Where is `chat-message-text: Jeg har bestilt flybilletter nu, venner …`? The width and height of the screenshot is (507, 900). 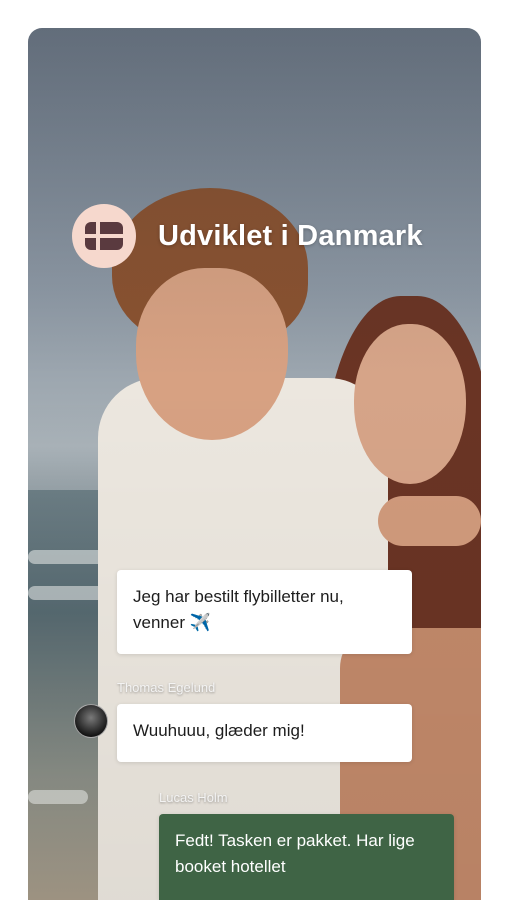 chat-message-text: Jeg har bestilt flybilletter nu, venner … is located at coordinates (238, 609).